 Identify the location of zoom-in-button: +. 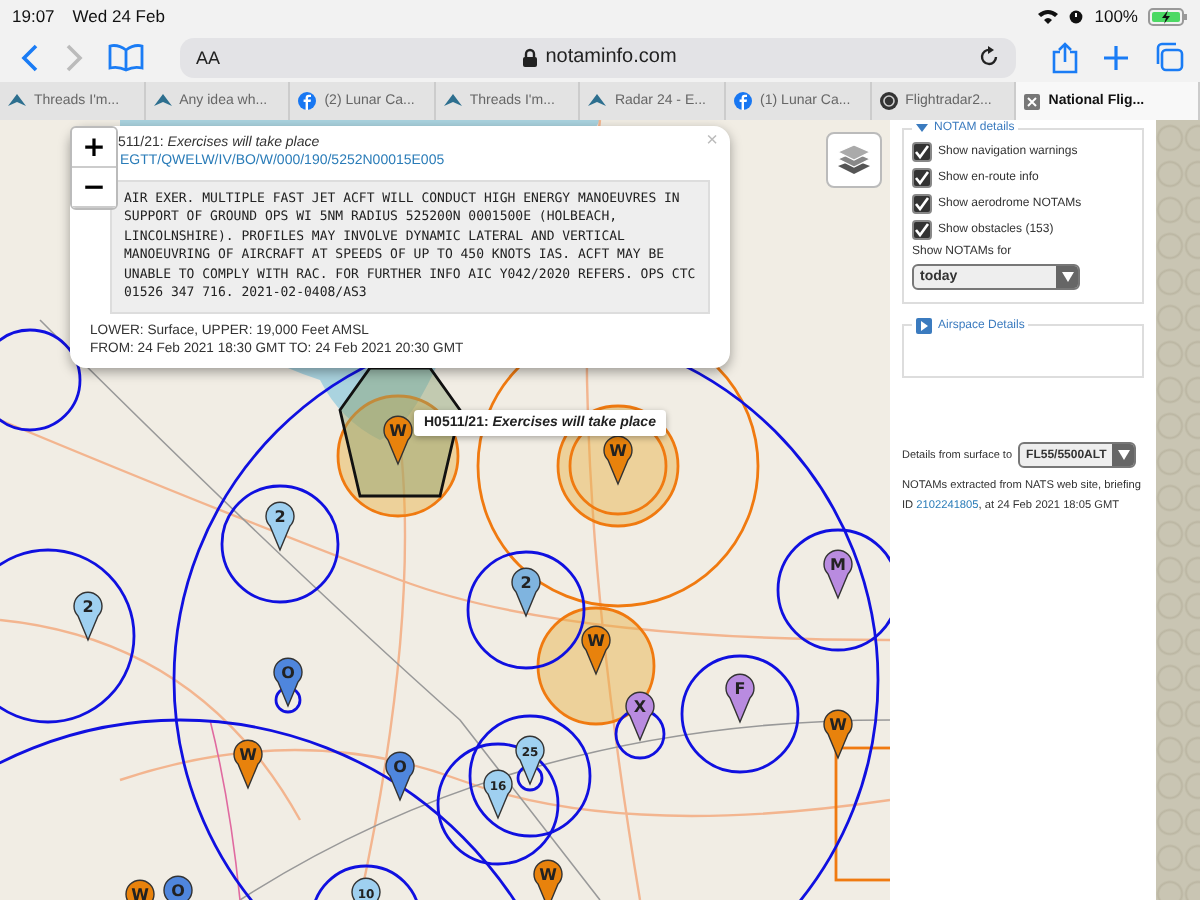
(94, 148).